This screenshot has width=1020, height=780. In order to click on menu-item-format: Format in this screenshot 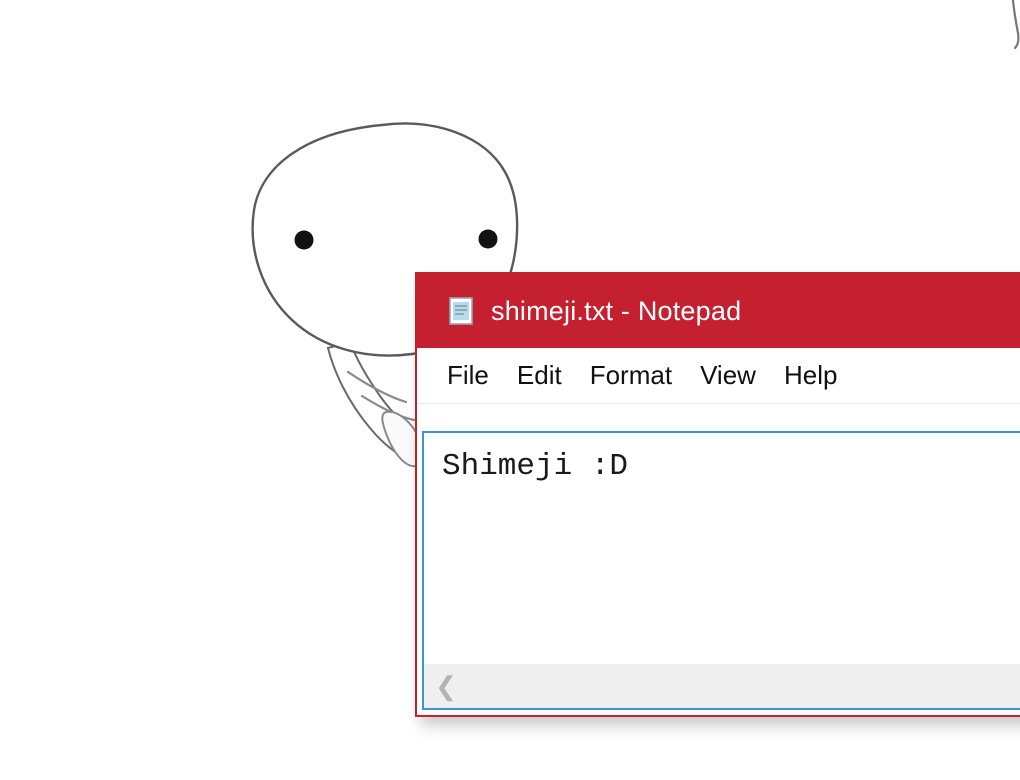, I will do `click(631, 375)`.